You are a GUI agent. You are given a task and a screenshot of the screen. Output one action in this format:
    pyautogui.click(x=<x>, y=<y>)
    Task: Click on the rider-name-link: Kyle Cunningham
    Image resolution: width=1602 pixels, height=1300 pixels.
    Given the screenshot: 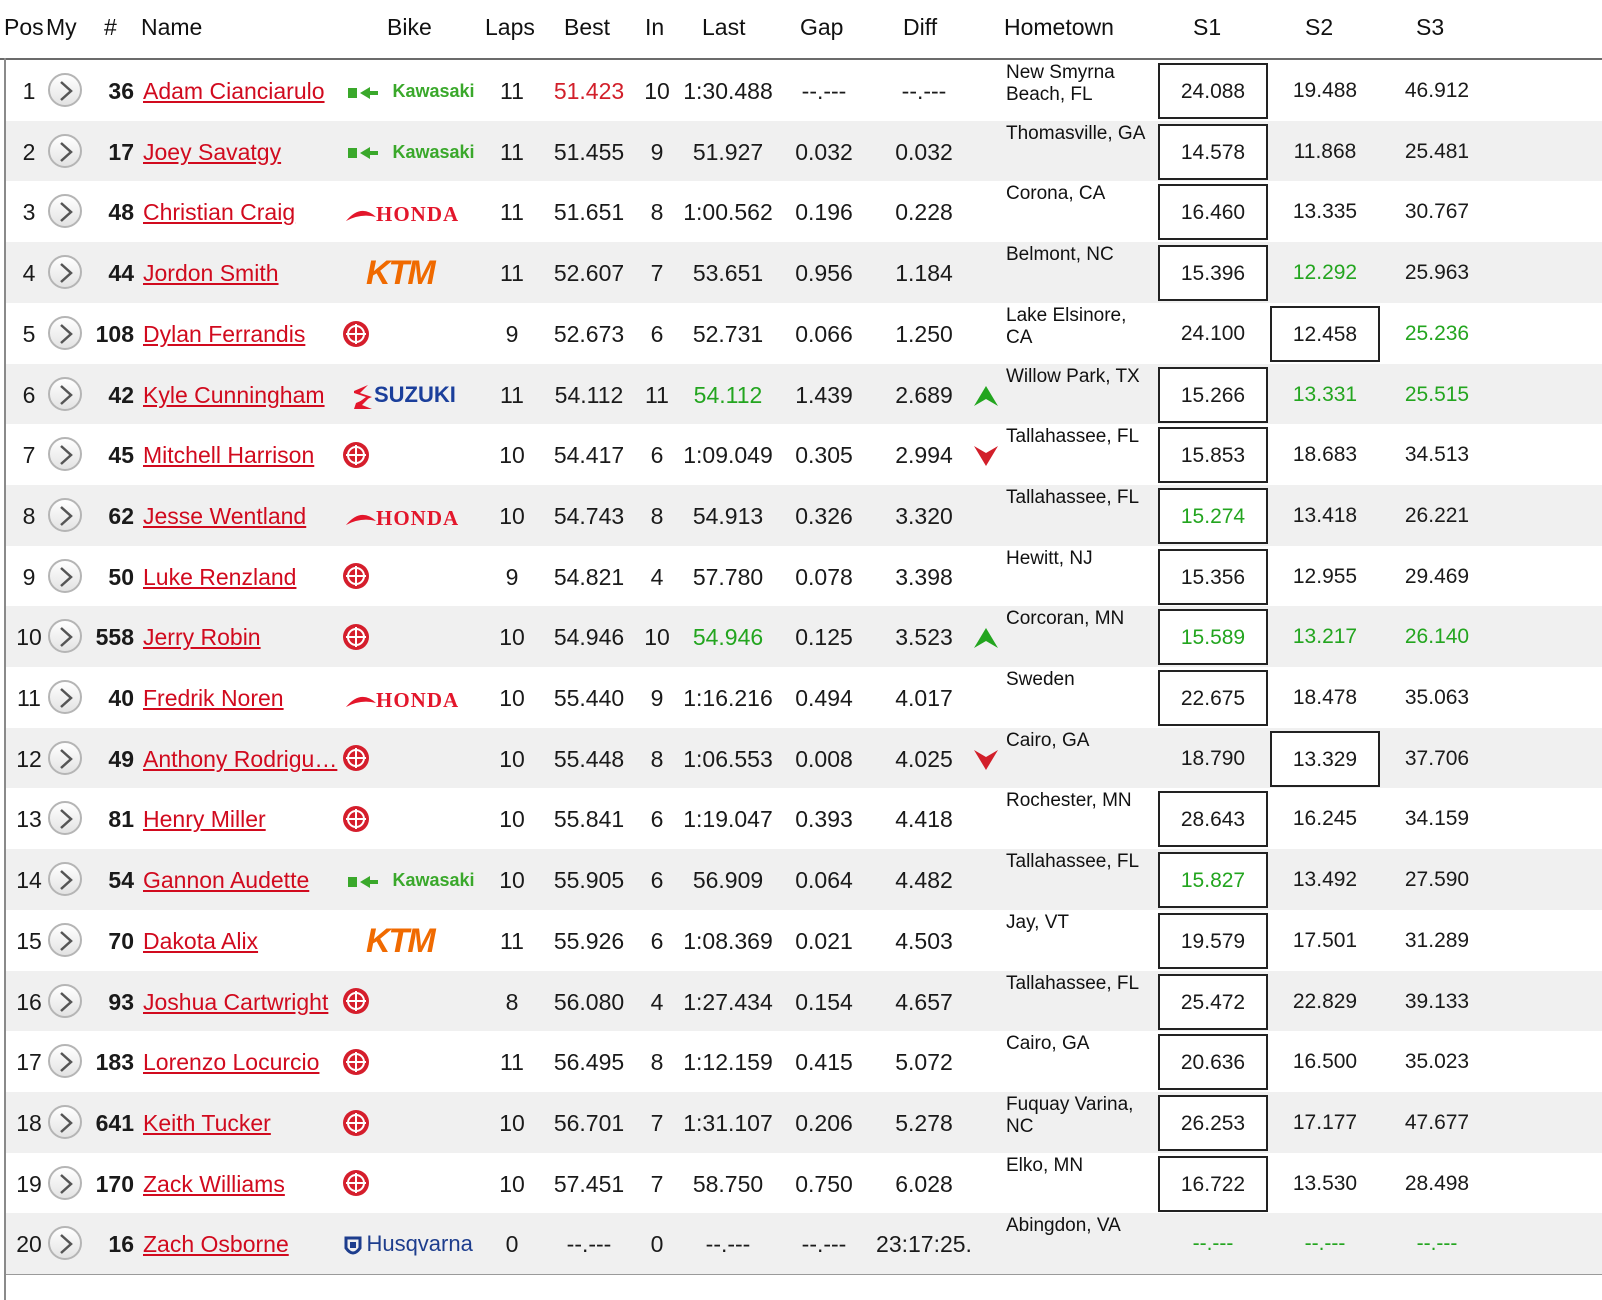 What is the action you would take?
    pyautogui.click(x=241, y=395)
    